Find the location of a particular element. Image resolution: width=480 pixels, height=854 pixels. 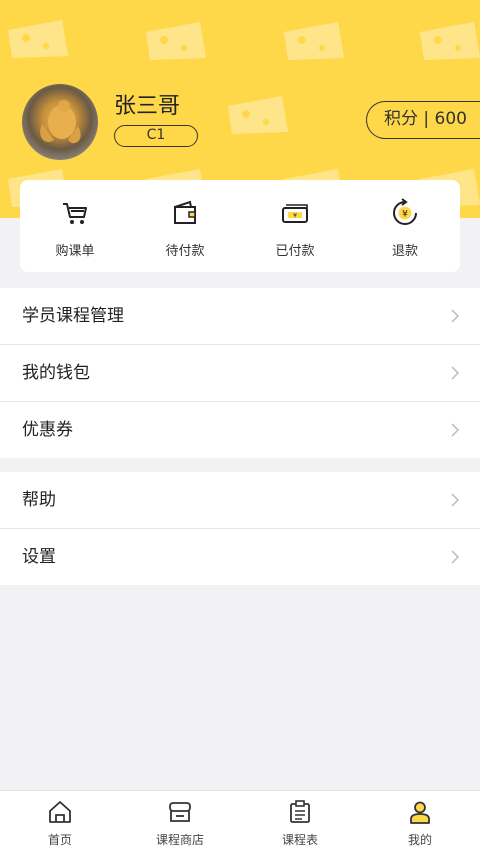

tab-label: 课程表 is located at coordinates (299, 840).